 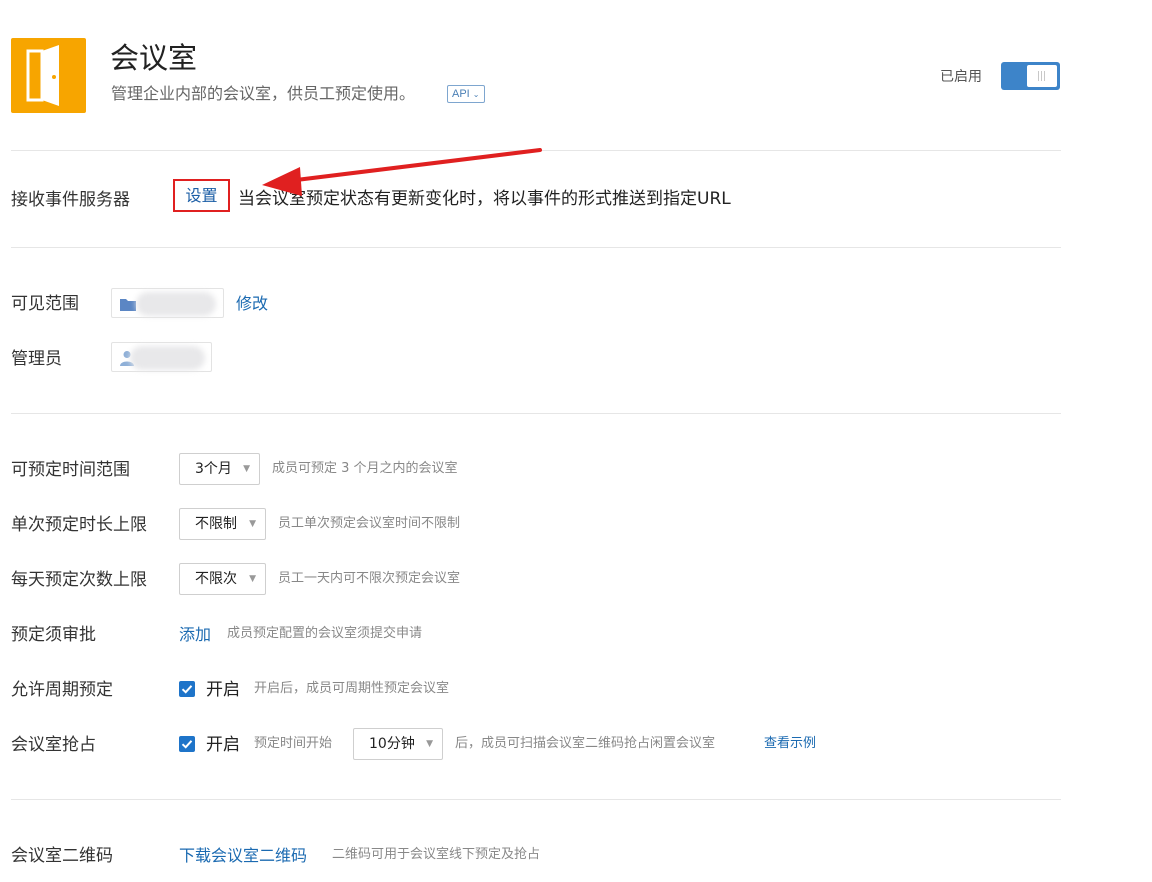 I want to click on recurring-label: 允许周期预定, so click(x=62, y=690).